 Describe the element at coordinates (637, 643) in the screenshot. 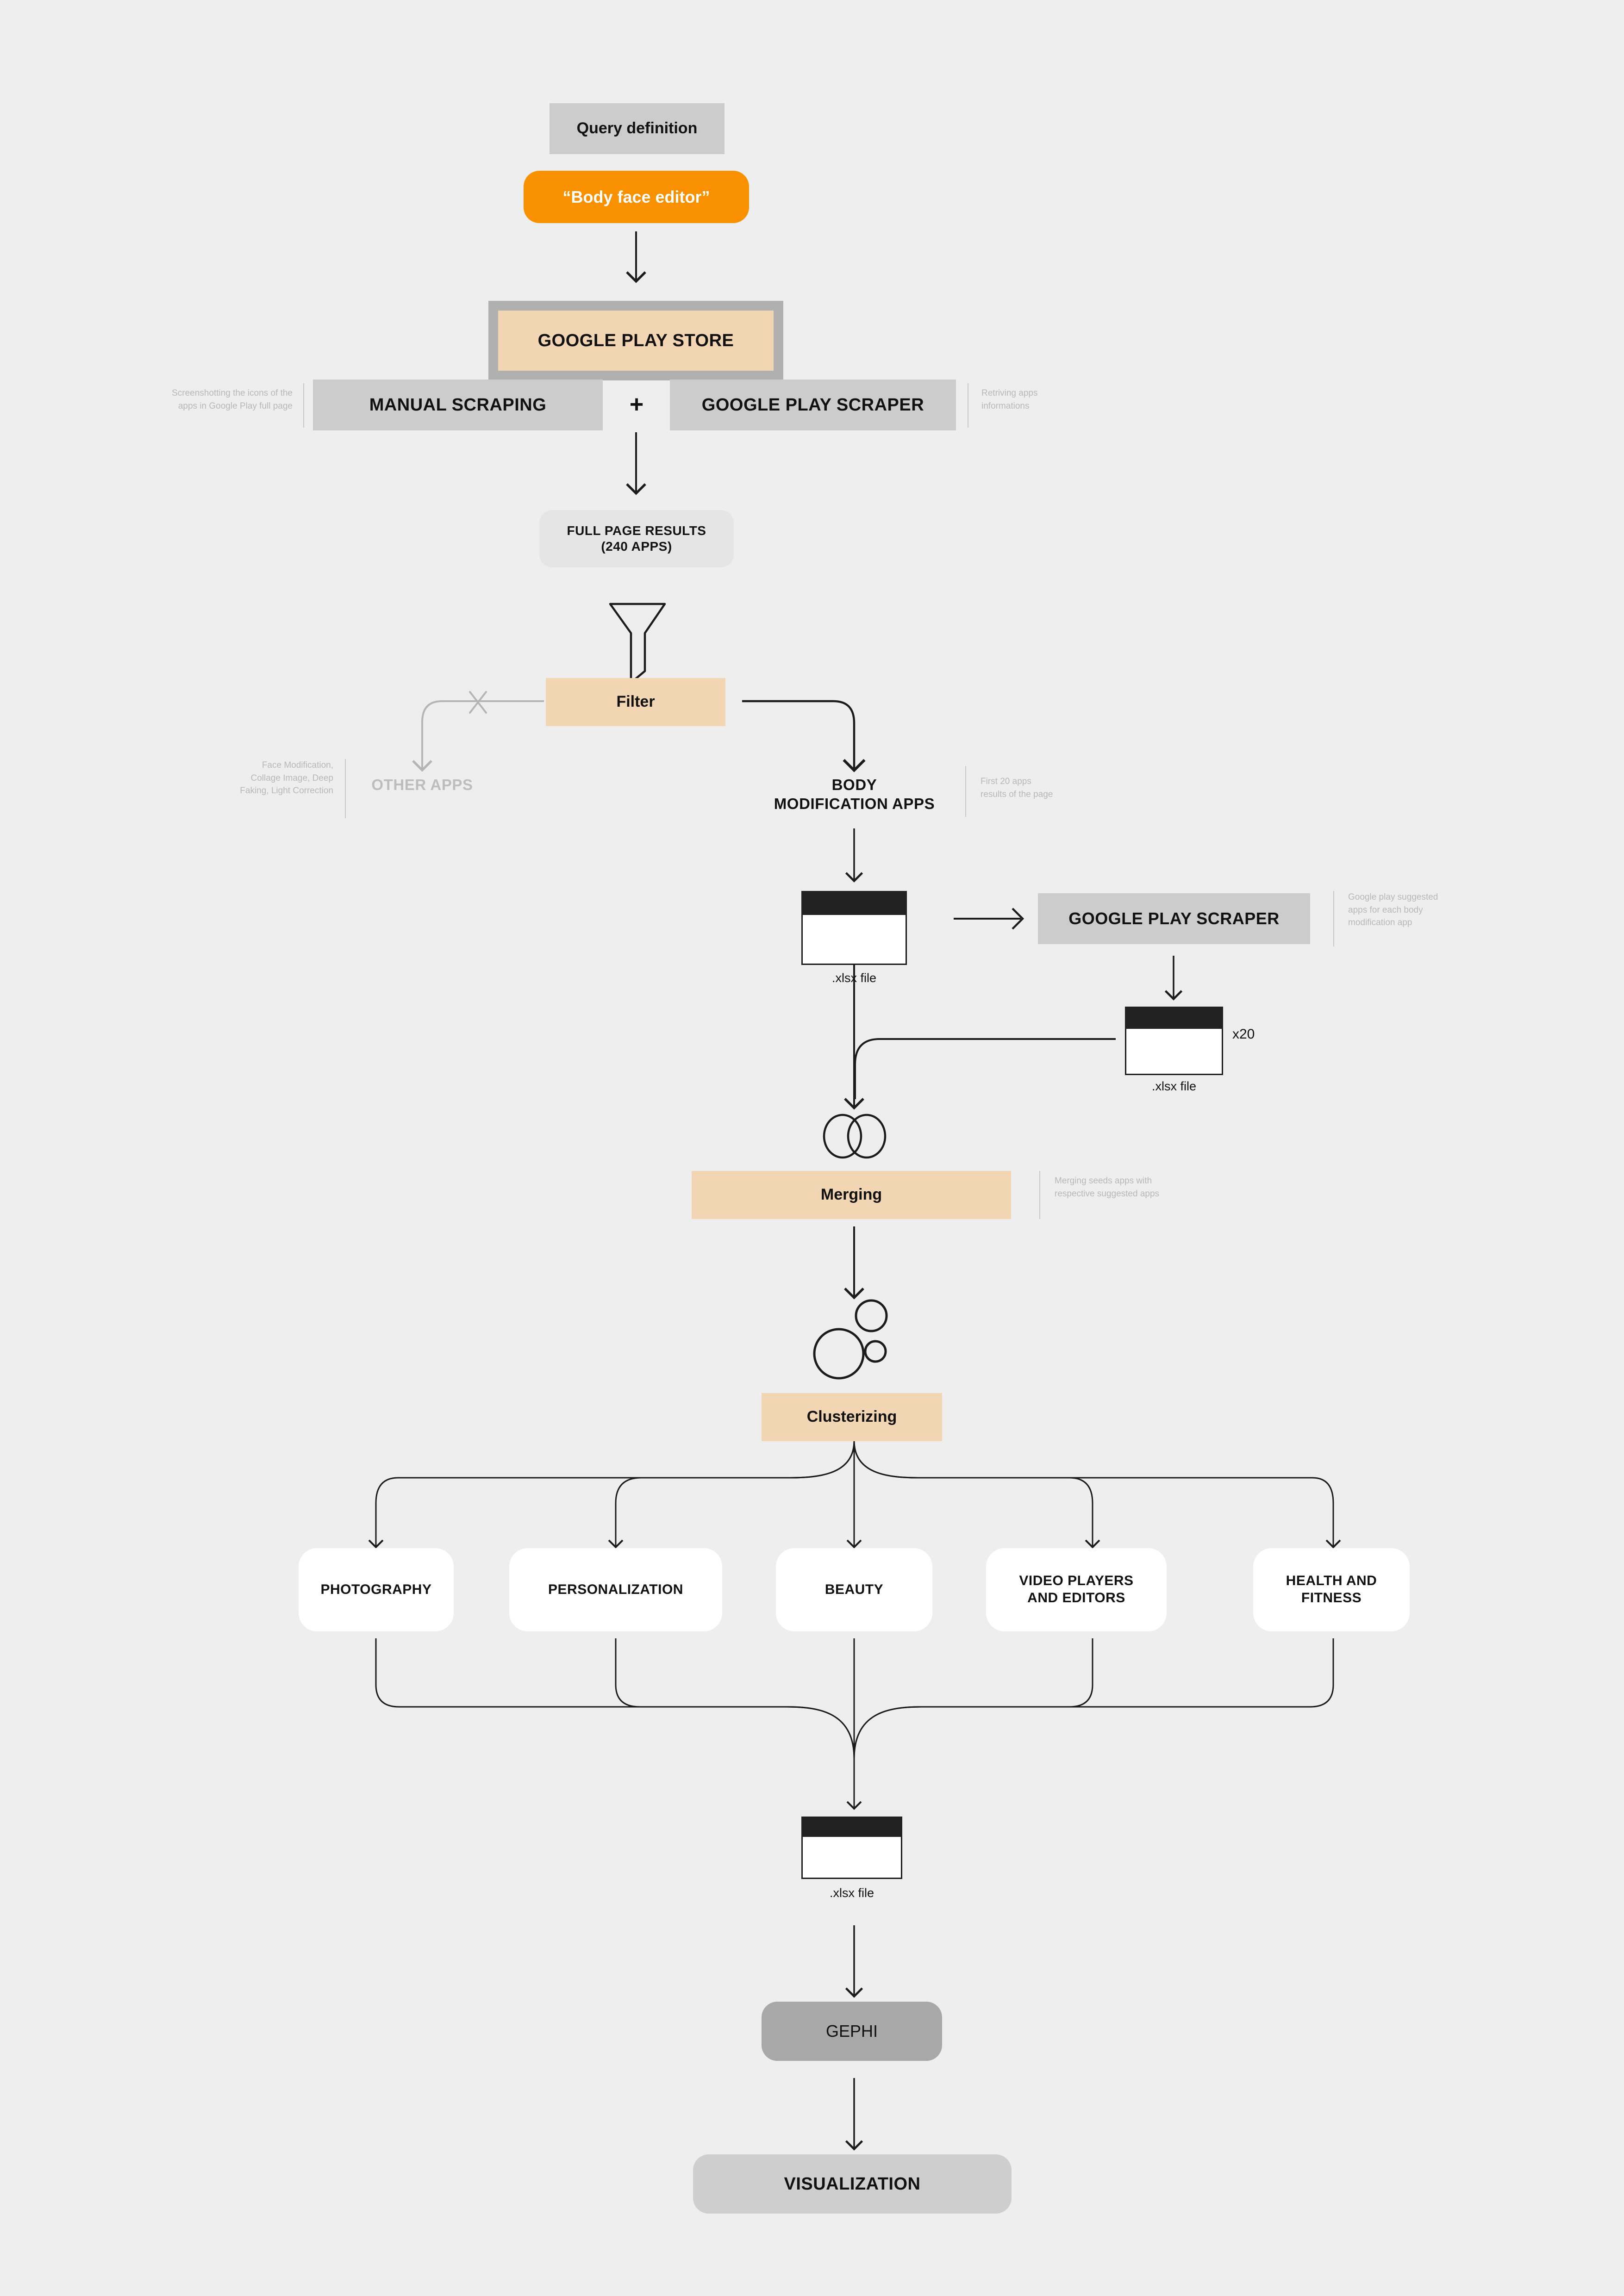

I see `funnel-icon` at that location.